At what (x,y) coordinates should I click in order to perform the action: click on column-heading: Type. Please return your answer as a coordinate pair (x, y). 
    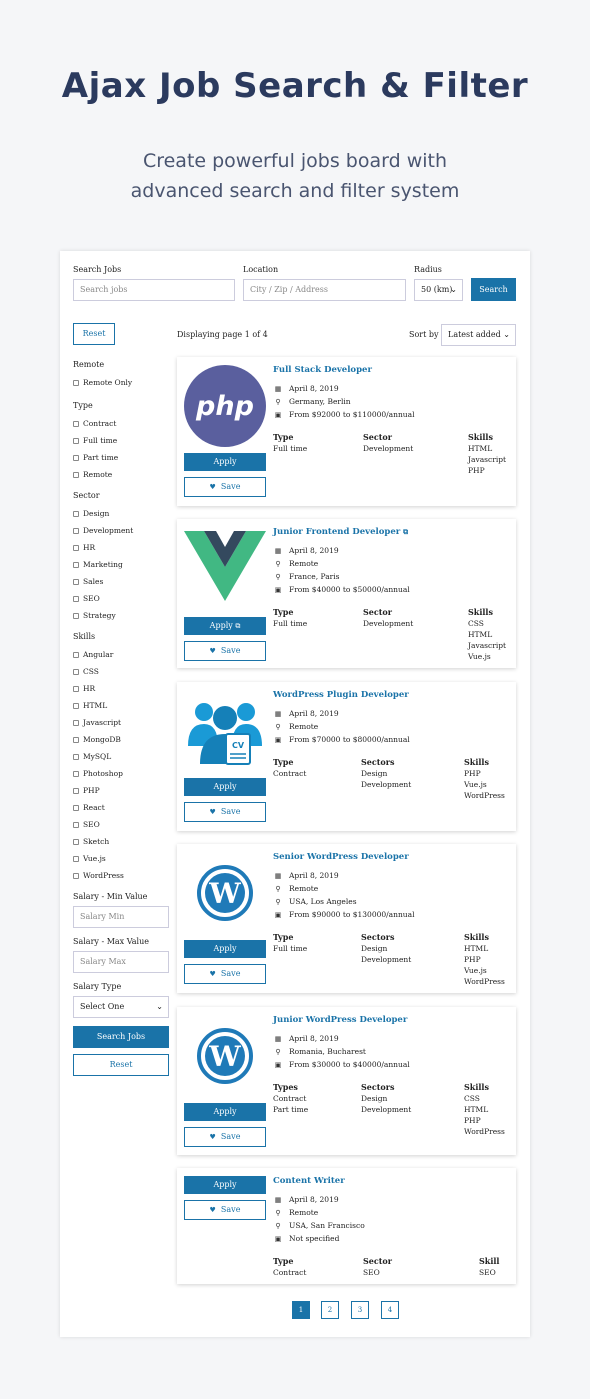
    Looking at the image, I should click on (283, 1261).